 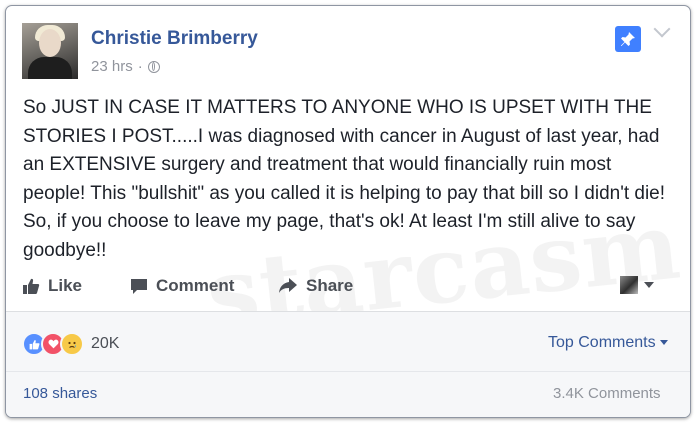 I want to click on sad-icon, so click(x=72, y=344).